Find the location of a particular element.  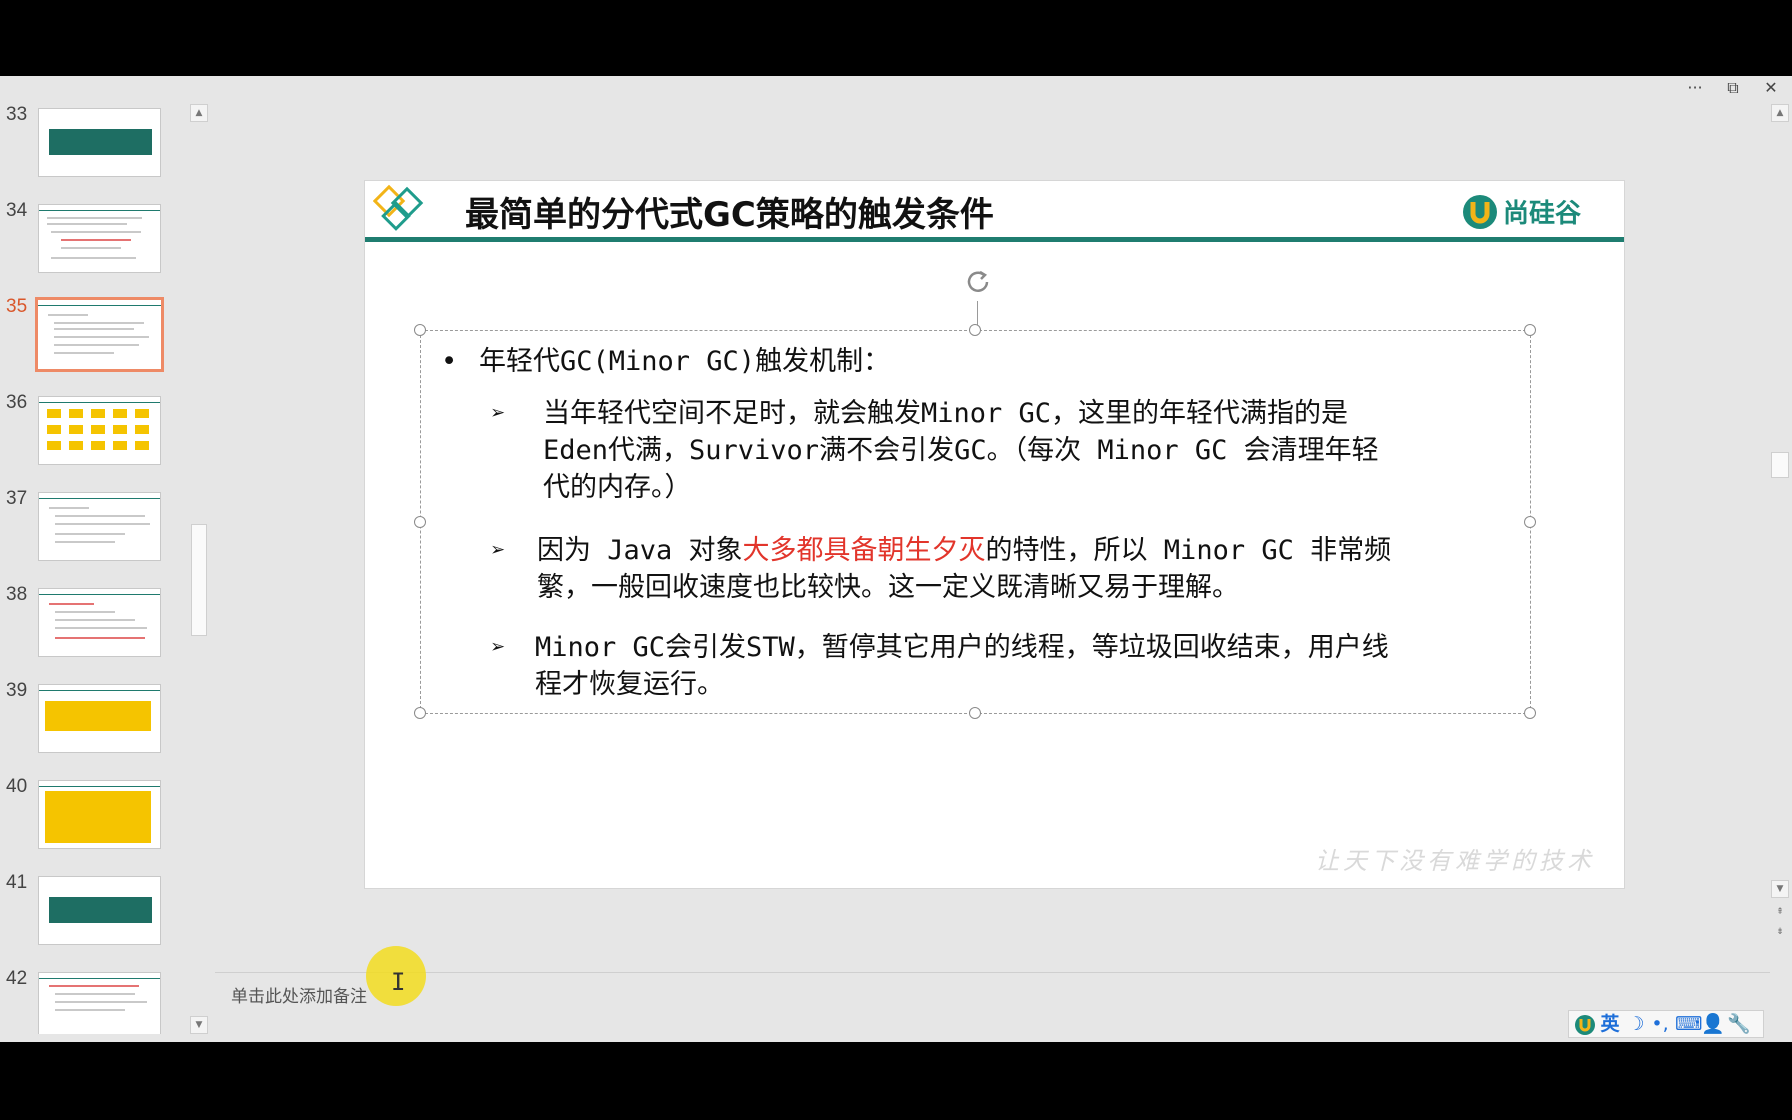

thumbnail-scrollbar: ▲ ▼ is located at coordinates (199, 570).